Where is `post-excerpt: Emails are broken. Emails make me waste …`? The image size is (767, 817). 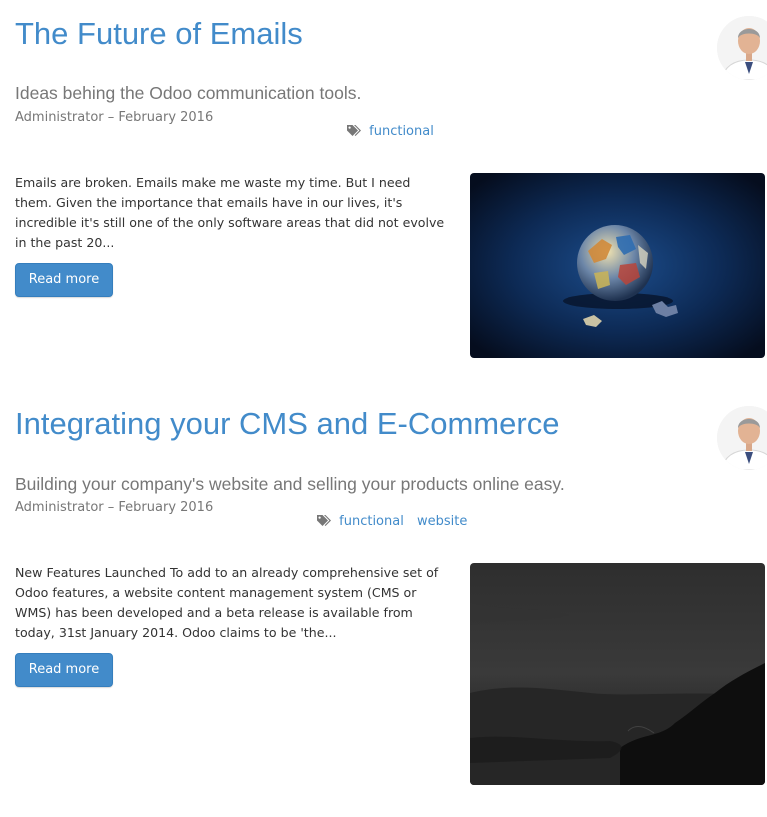
post-excerpt: Emails are broken. Emails make me waste … is located at coordinates (230, 212).